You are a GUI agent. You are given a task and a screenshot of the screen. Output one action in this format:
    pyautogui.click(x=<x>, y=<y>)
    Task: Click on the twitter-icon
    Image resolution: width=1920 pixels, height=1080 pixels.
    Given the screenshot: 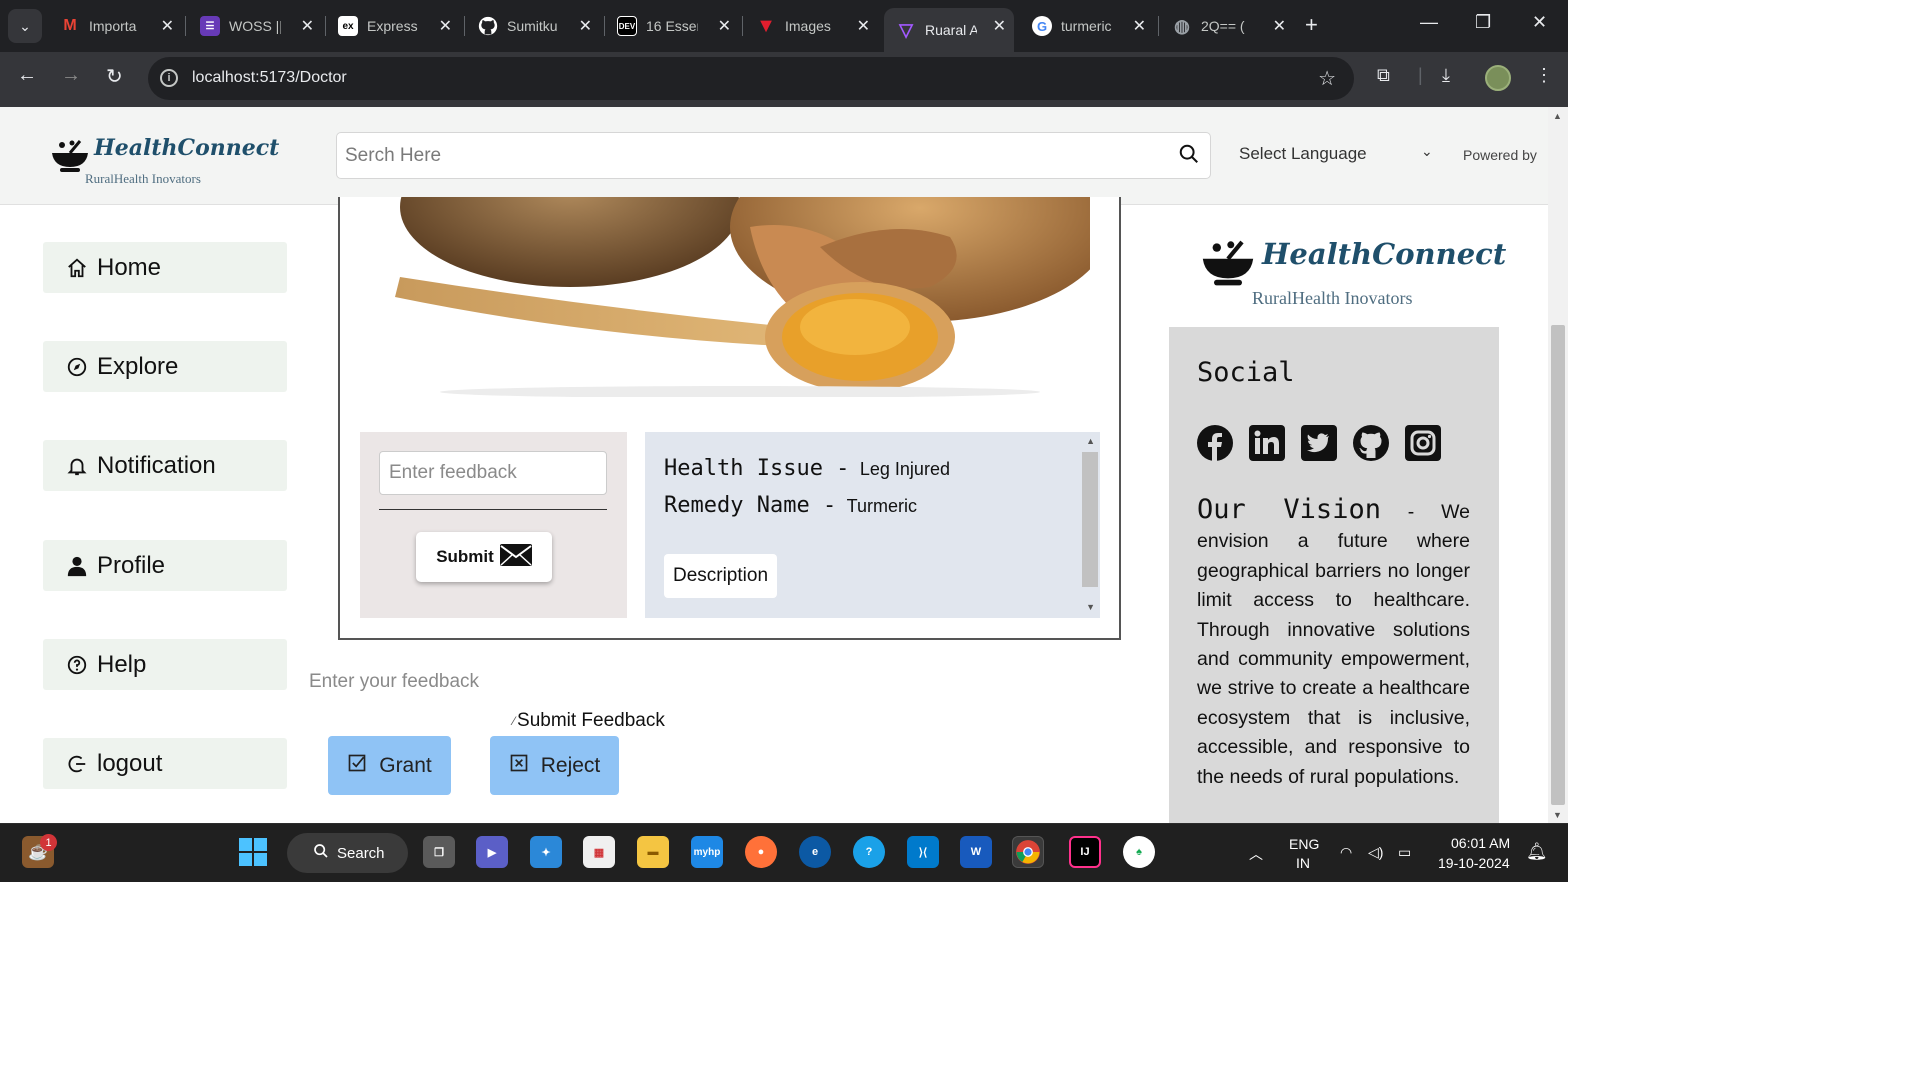 What is the action you would take?
    pyautogui.click(x=1319, y=443)
    